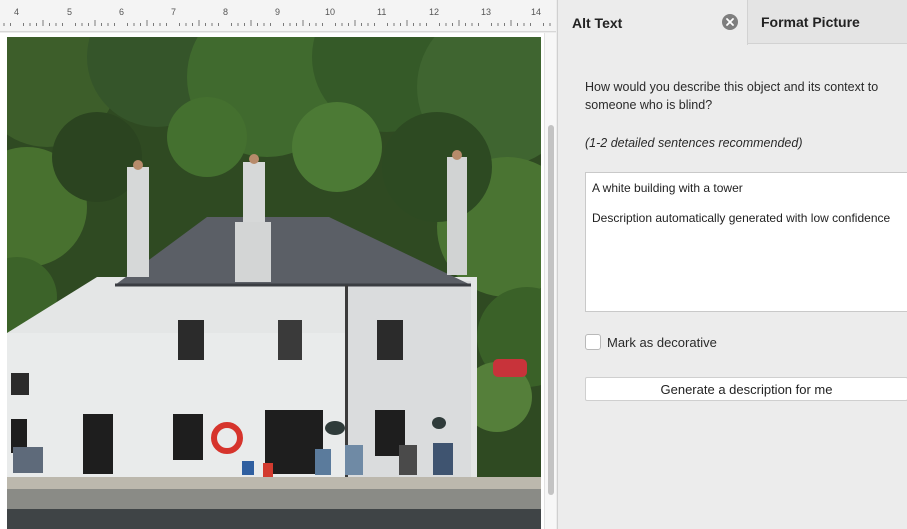 The height and width of the screenshot is (529, 907). I want to click on alt-text-description: A white building with a tower, so click(667, 188).